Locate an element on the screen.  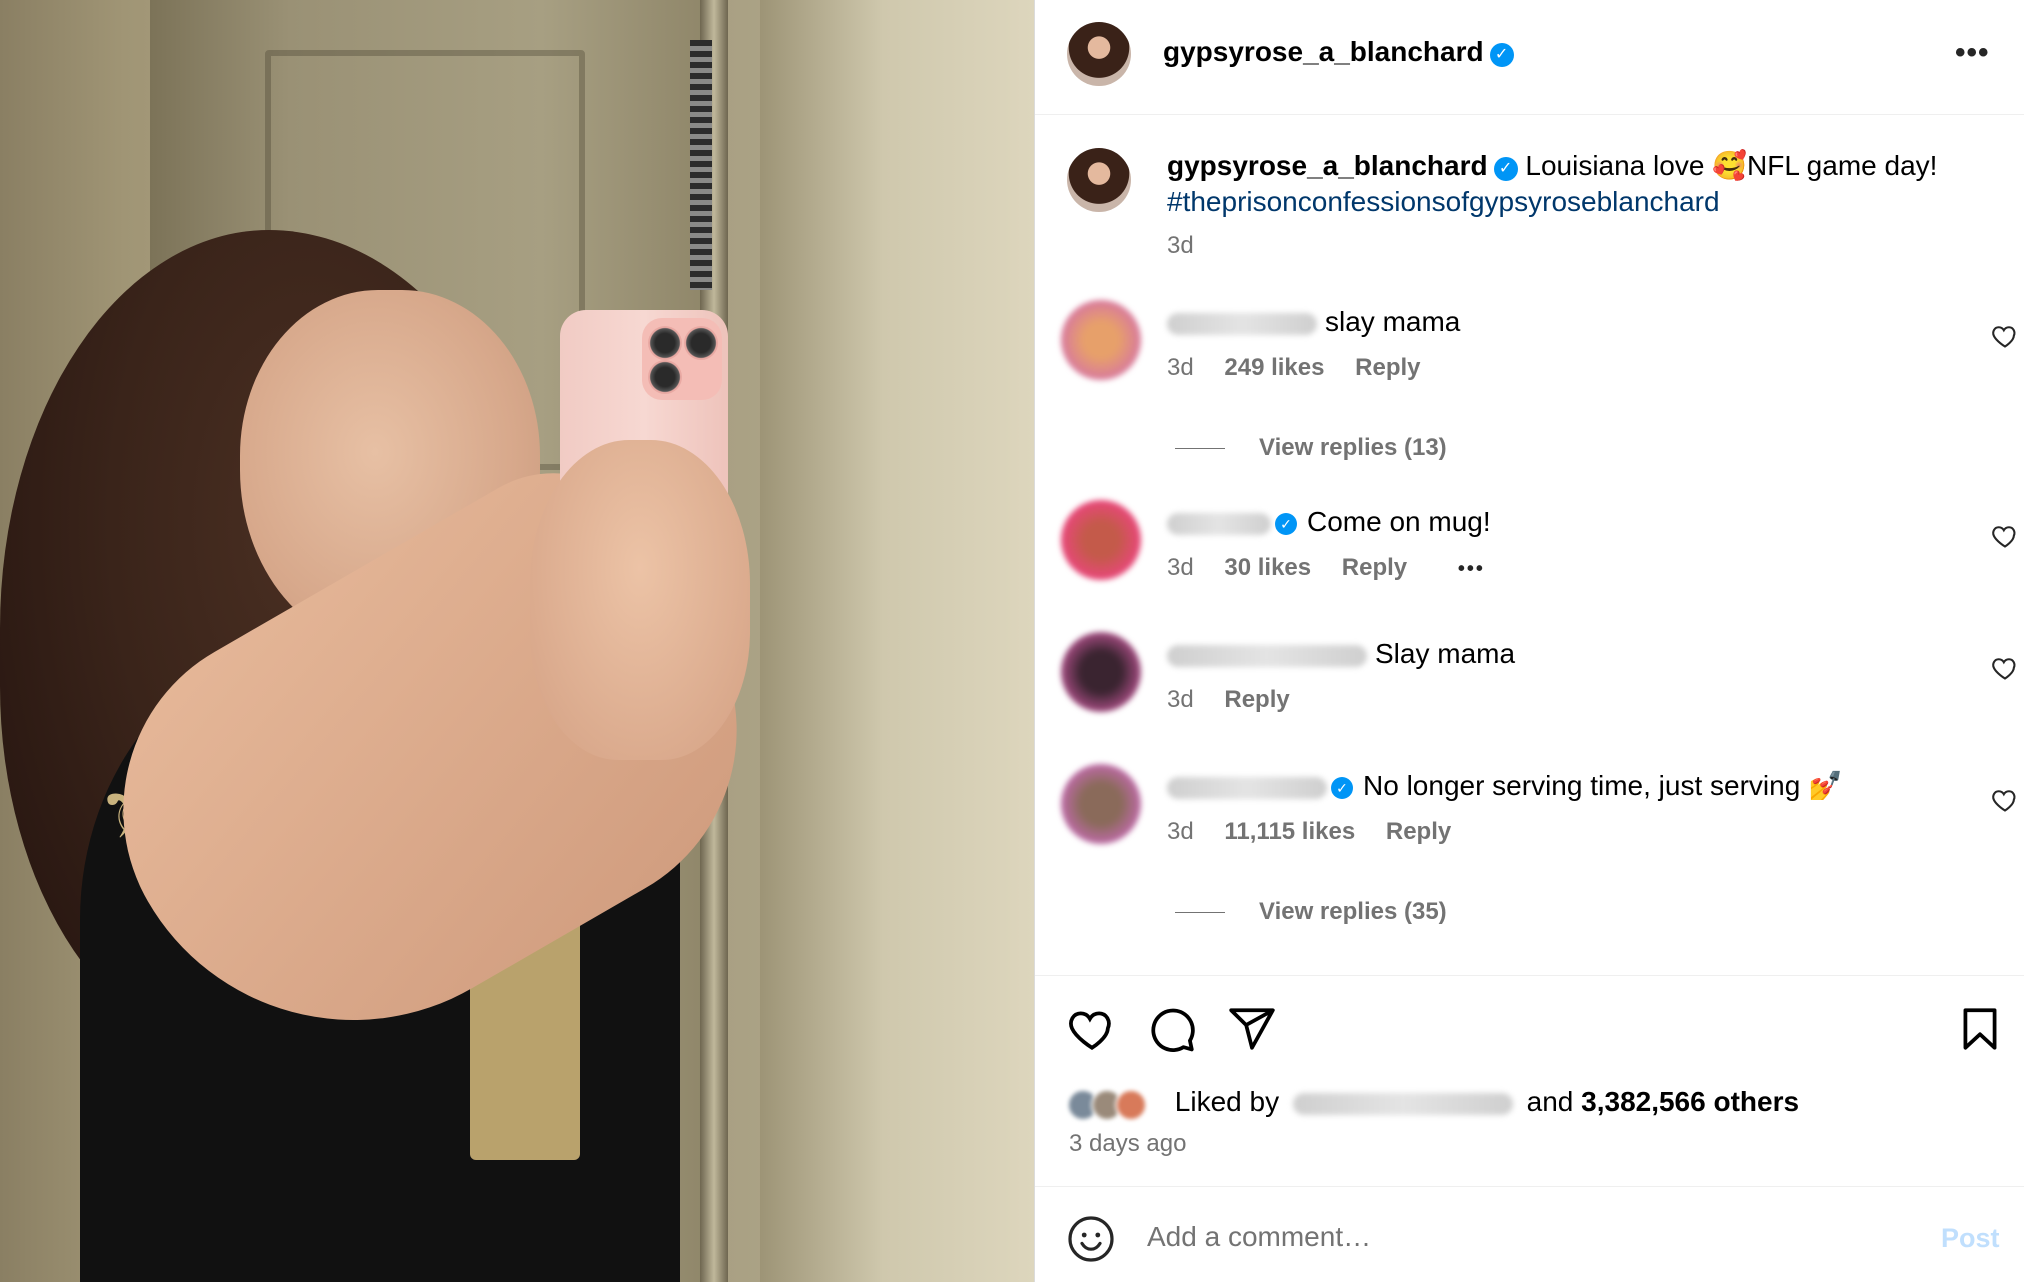
comment-more-button: ••• is located at coordinates (1471, 569).